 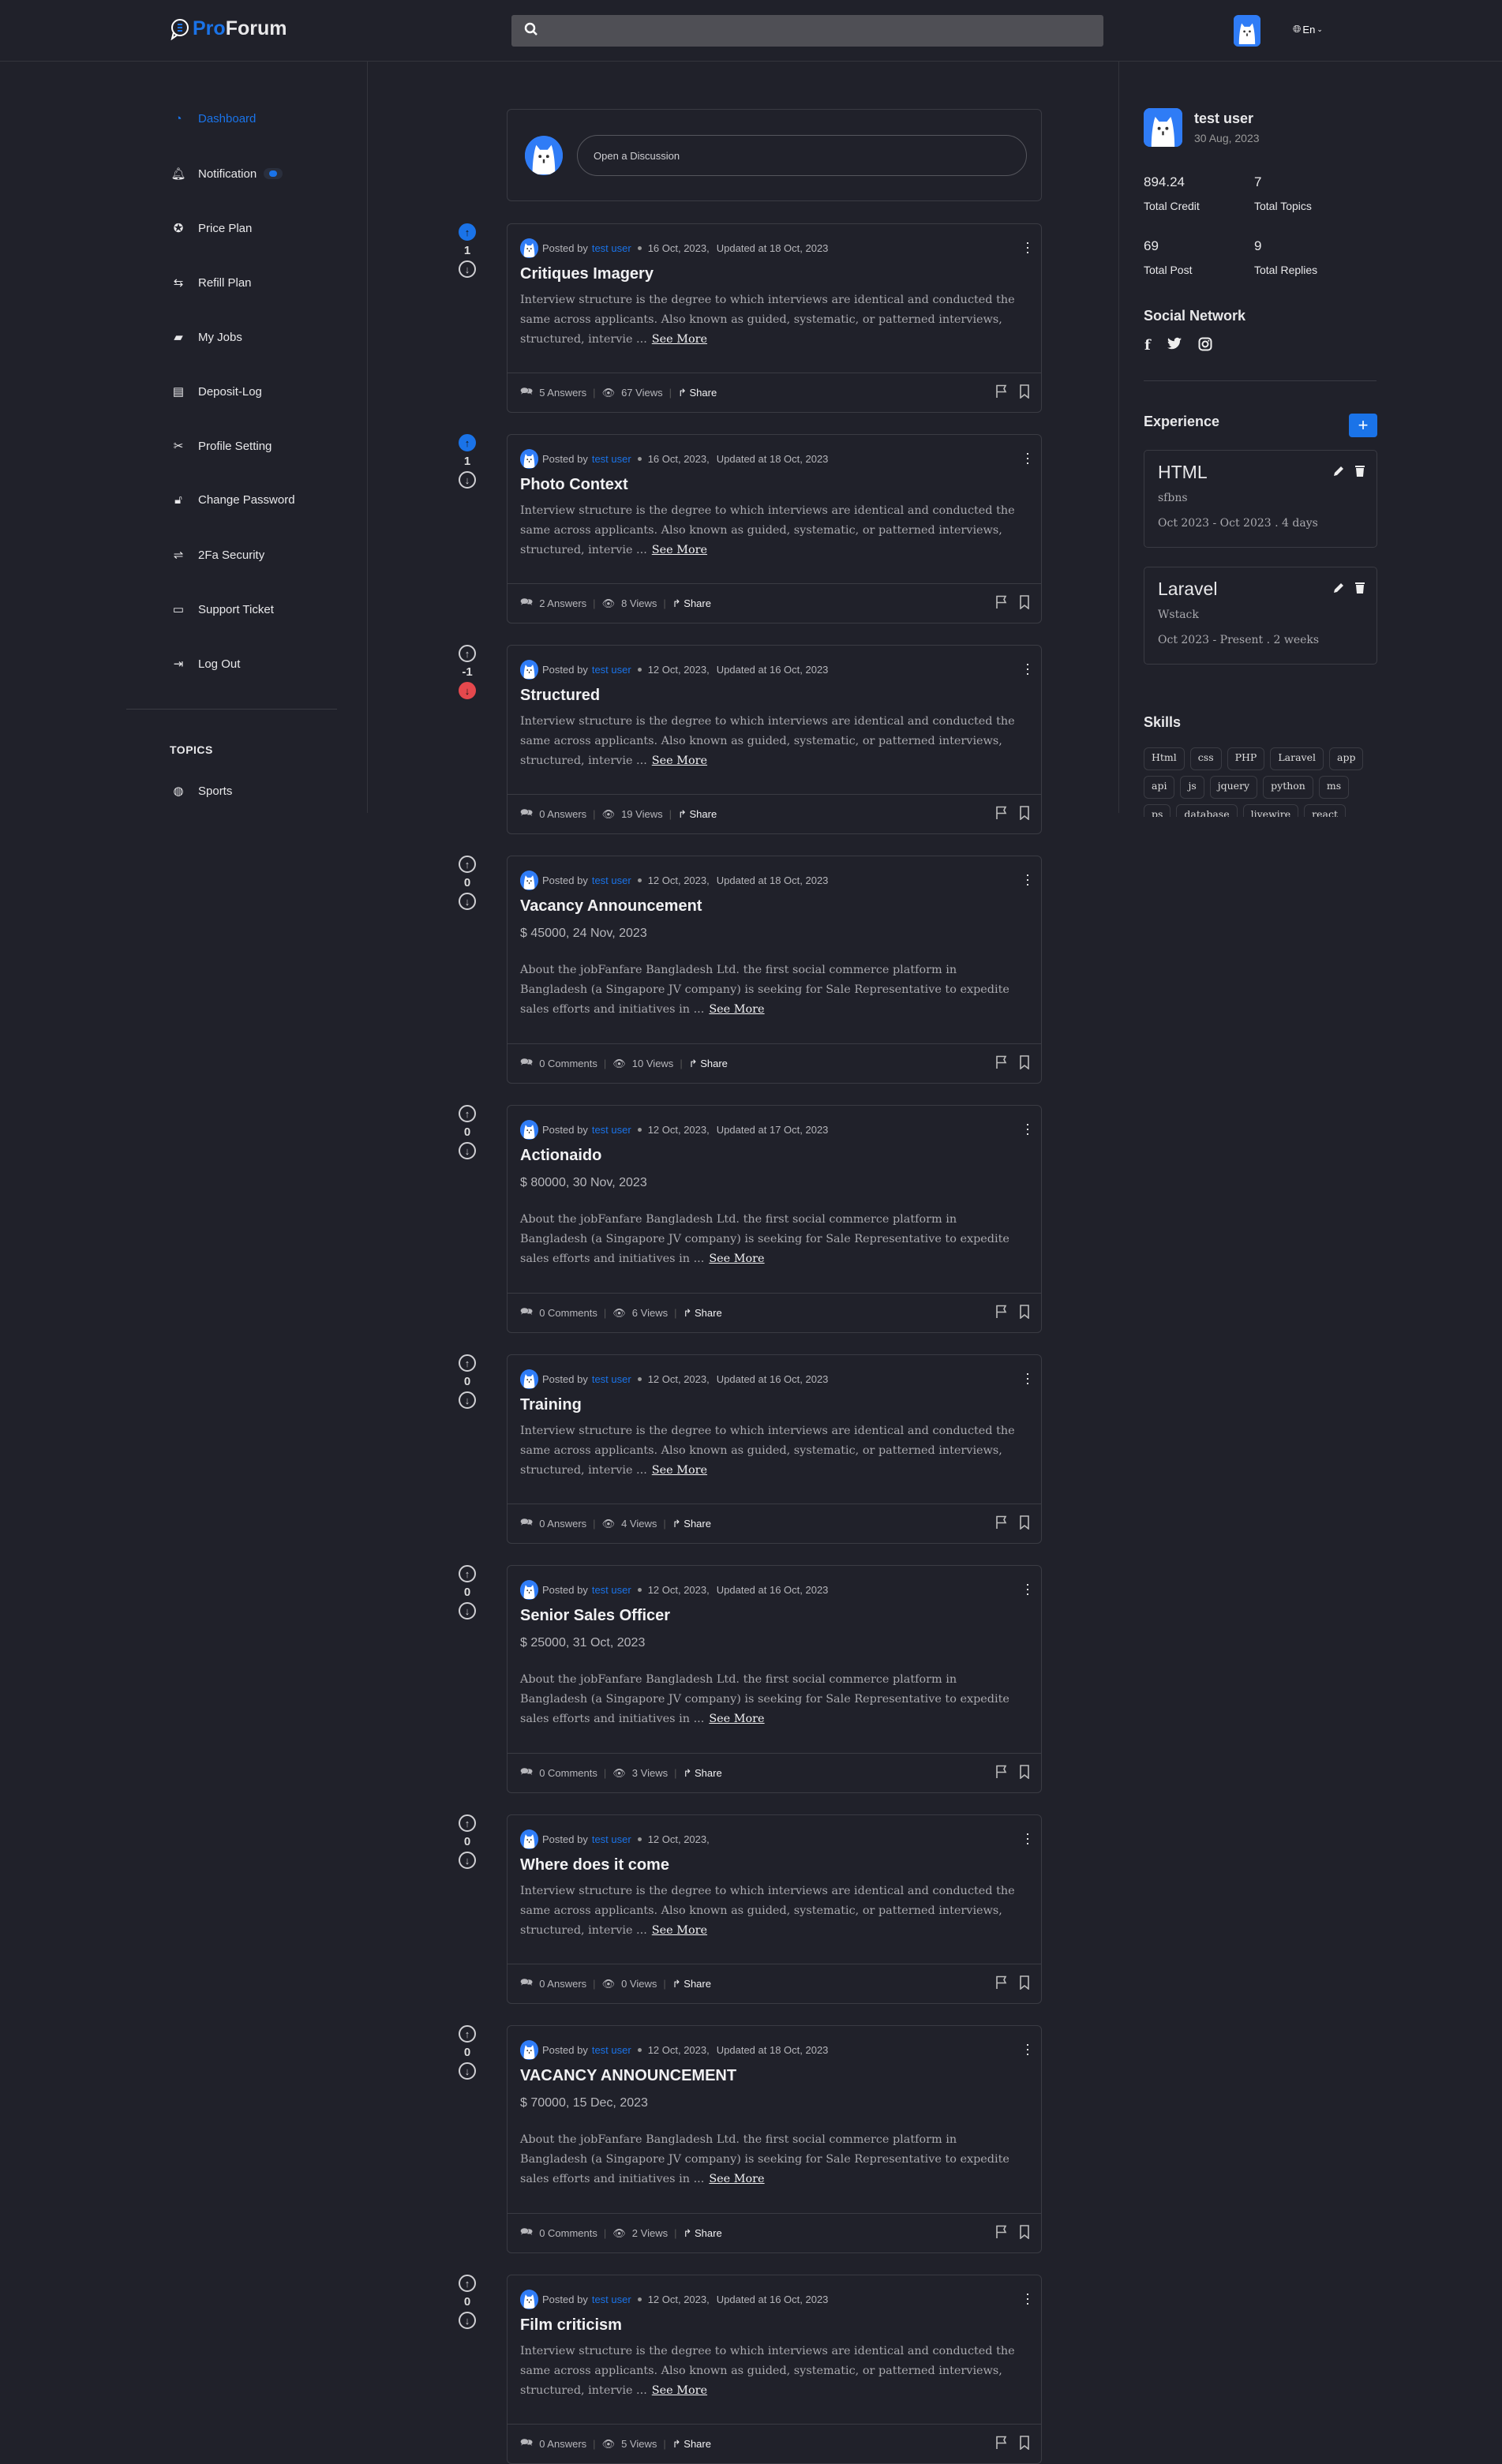 I want to click on sidebar-item-profile-setting: ✂ Profile Setting, so click(x=221, y=446).